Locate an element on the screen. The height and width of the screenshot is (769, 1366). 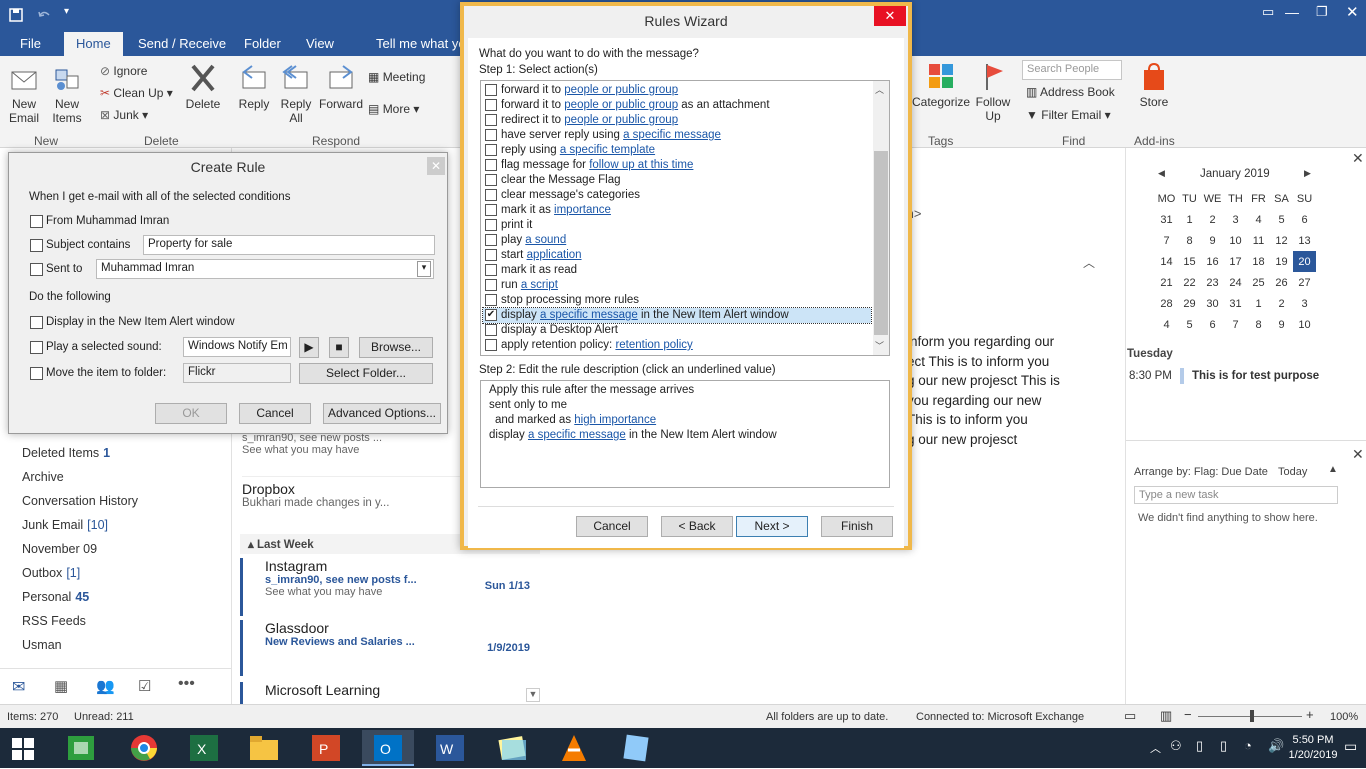
tasks-icon: ☑ is located at coordinates (144, 686).